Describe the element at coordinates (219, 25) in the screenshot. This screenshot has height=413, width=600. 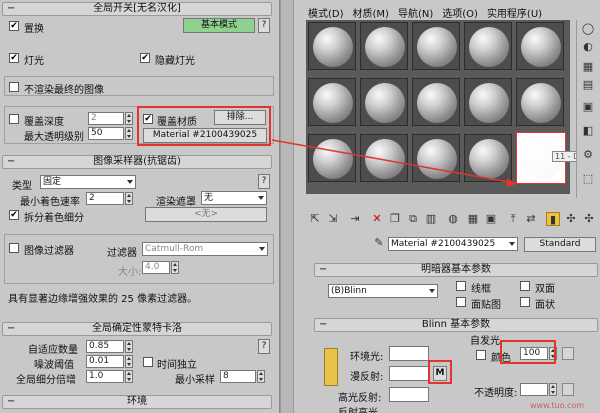
I see `basic-mode-button: 基本模式` at that location.